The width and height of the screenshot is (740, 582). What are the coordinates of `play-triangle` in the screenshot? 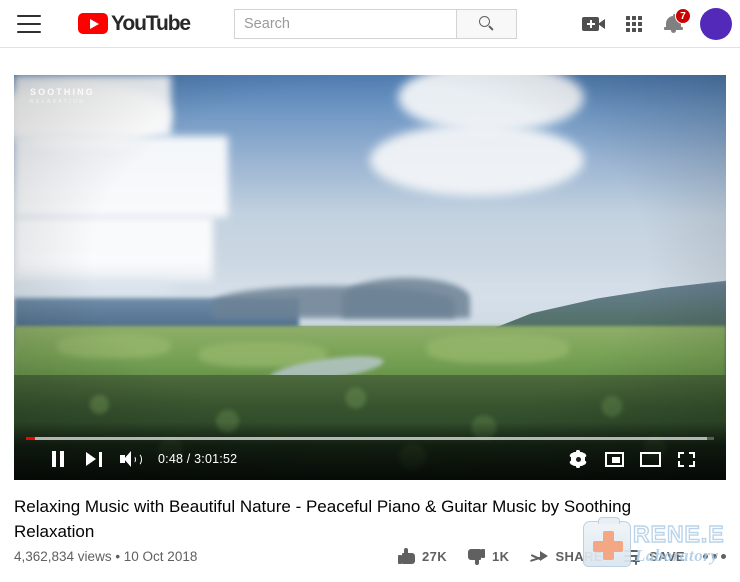 It's located at (94, 23).